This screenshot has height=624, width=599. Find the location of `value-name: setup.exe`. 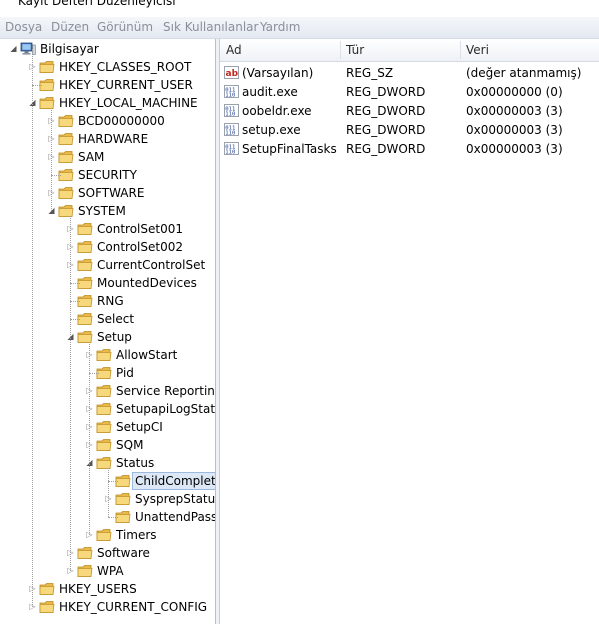

value-name: setup.exe is located at coordinates (271, 130).